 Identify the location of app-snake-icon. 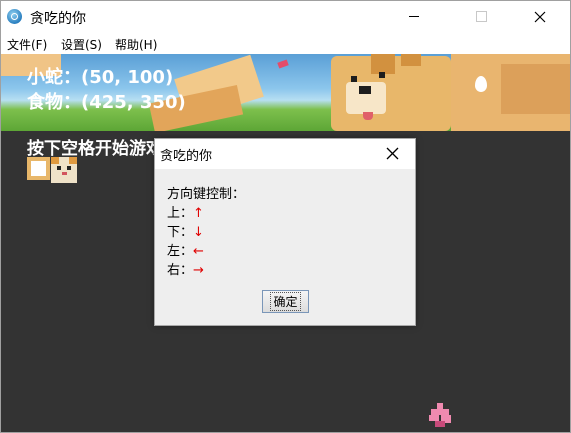
(14, 16).